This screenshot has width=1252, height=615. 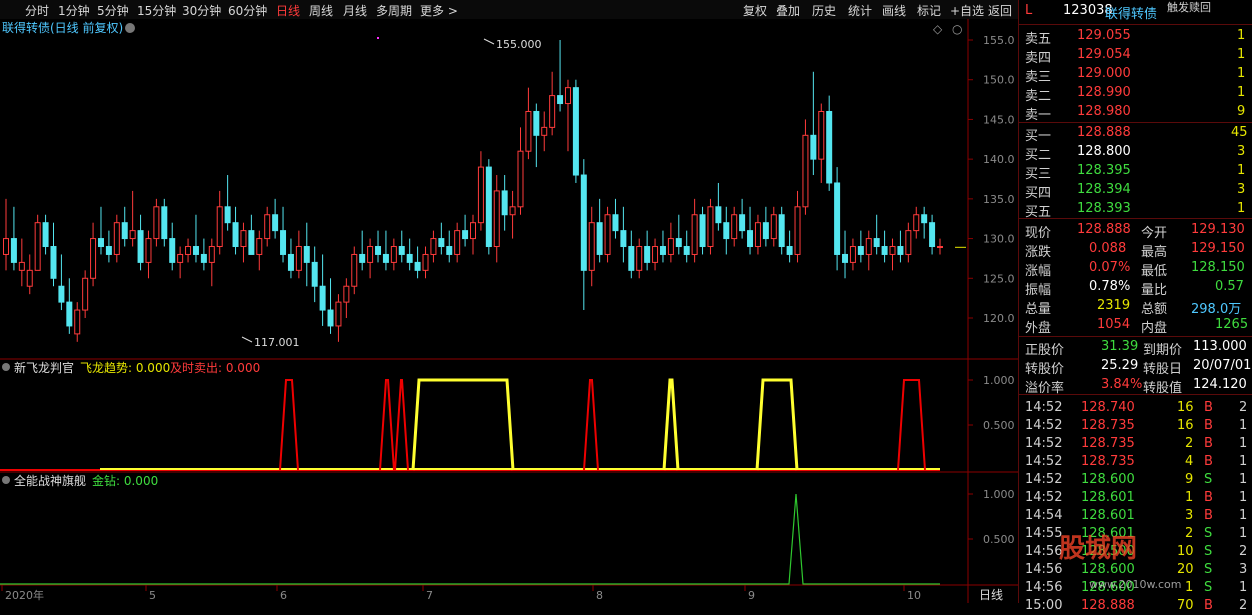 I want to click on price-tick-label: 145.0, so click(x=999, y=119).